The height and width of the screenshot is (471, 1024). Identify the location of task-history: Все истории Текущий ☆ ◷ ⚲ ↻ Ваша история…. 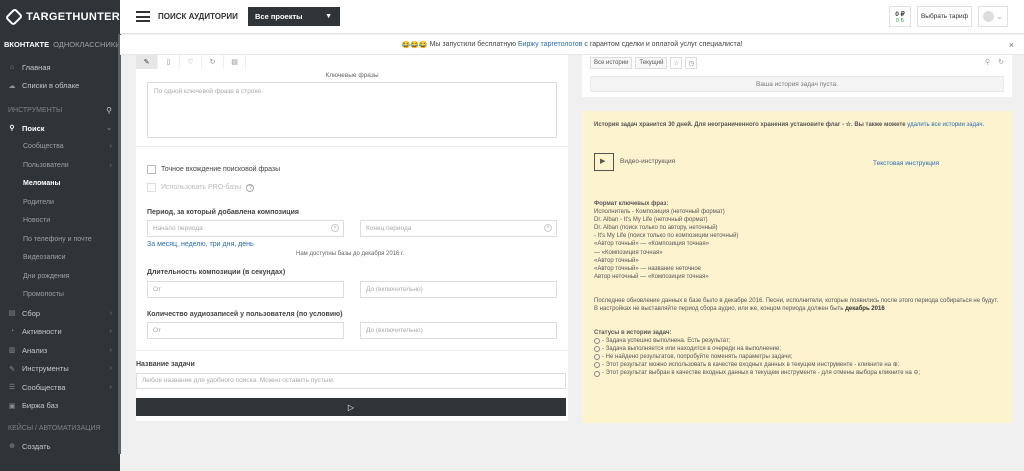
(797, 76).